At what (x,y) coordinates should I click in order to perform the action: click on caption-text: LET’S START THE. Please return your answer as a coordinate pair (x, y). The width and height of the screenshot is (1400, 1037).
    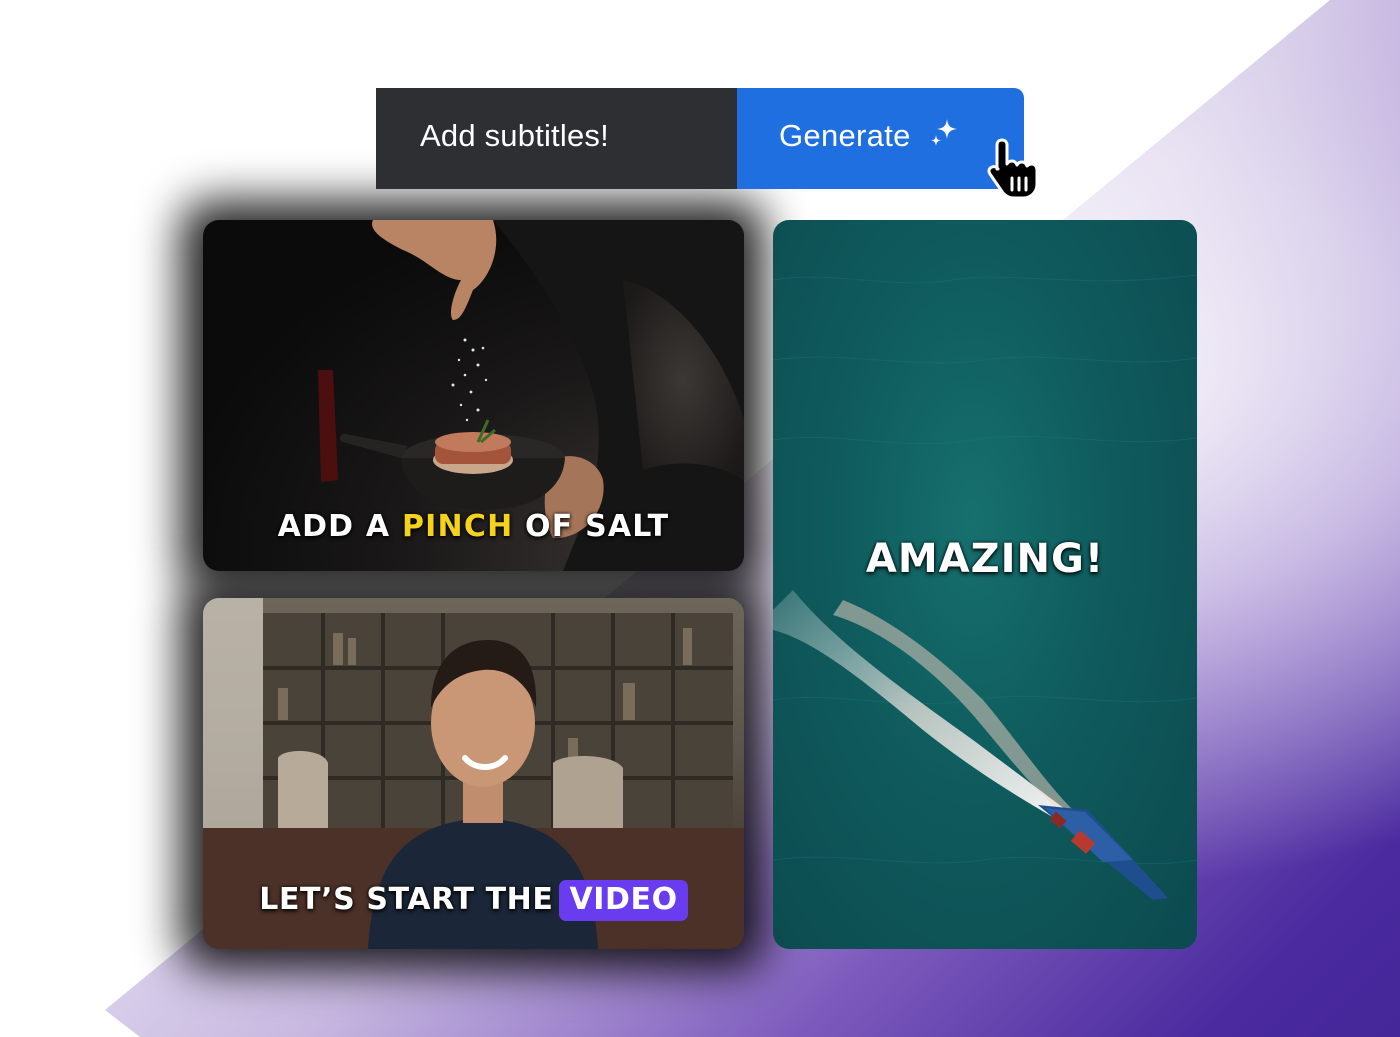
    Looking at the image, I should click on (406, 899).